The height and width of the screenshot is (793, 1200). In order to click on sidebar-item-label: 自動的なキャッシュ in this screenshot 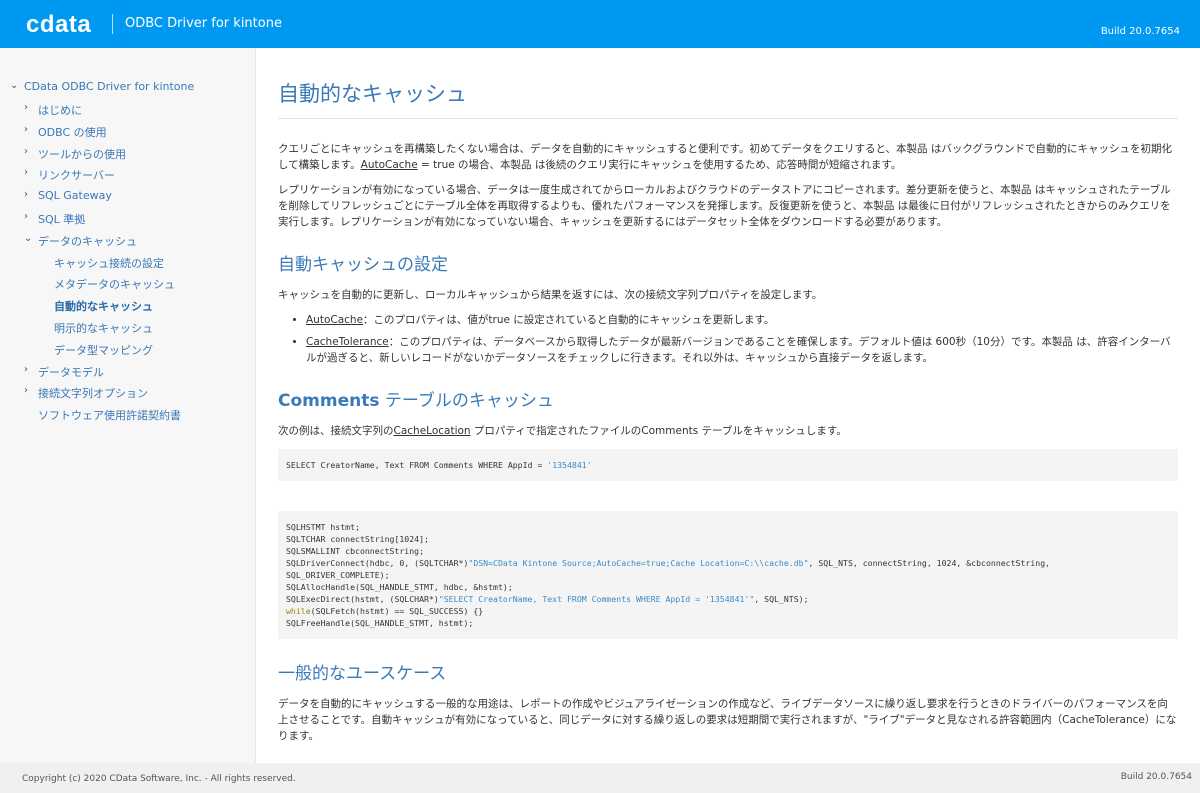, I will do `click(103, 307)`.